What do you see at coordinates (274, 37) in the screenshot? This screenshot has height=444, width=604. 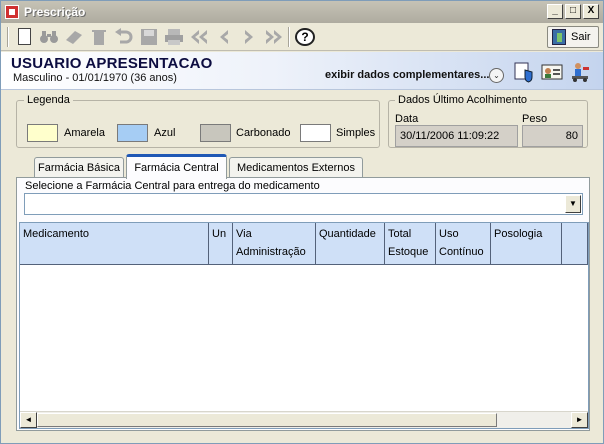 I see `last-record-icon` at bounding box center [274, 37].